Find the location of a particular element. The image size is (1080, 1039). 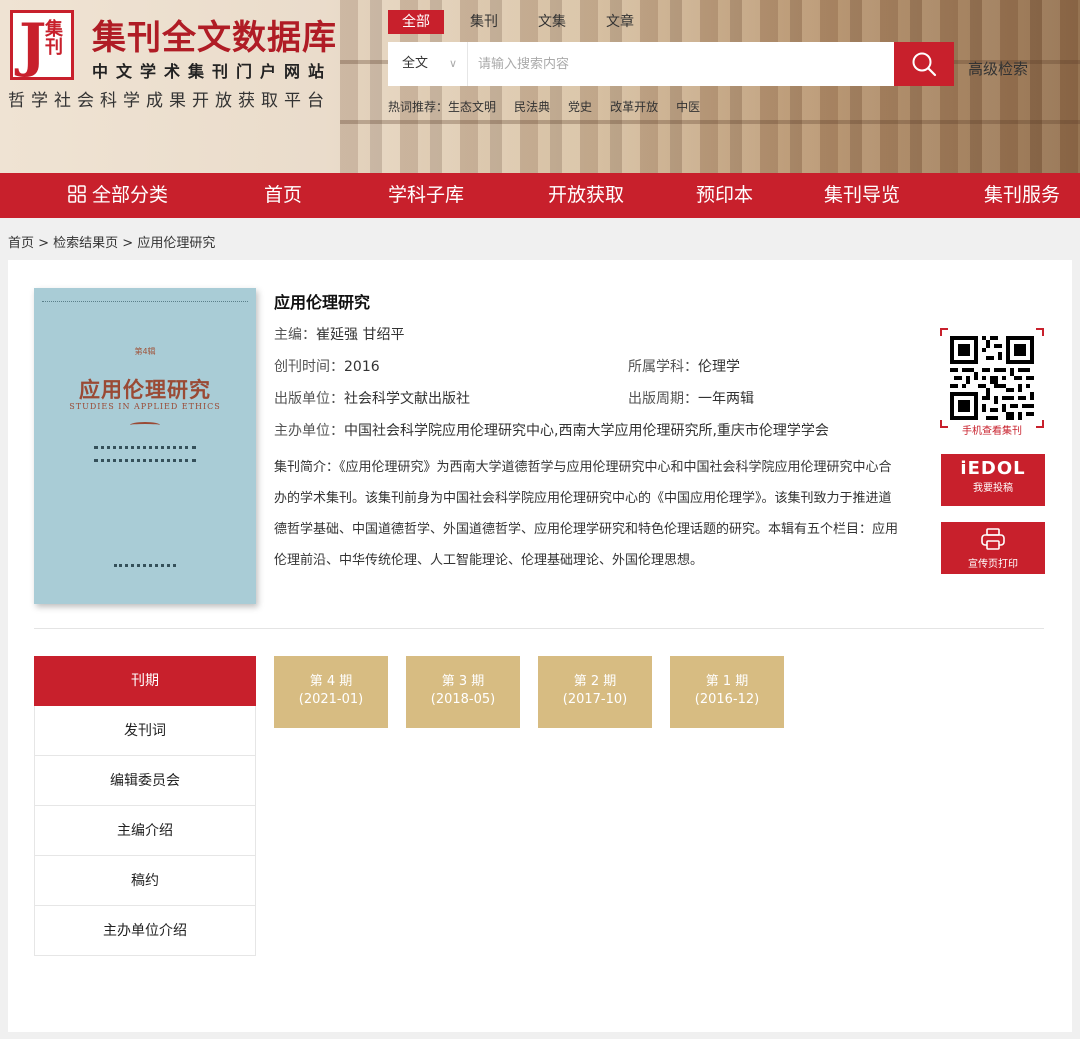

chevron-down-icon: ∨ is located at coordinates (452, 63).